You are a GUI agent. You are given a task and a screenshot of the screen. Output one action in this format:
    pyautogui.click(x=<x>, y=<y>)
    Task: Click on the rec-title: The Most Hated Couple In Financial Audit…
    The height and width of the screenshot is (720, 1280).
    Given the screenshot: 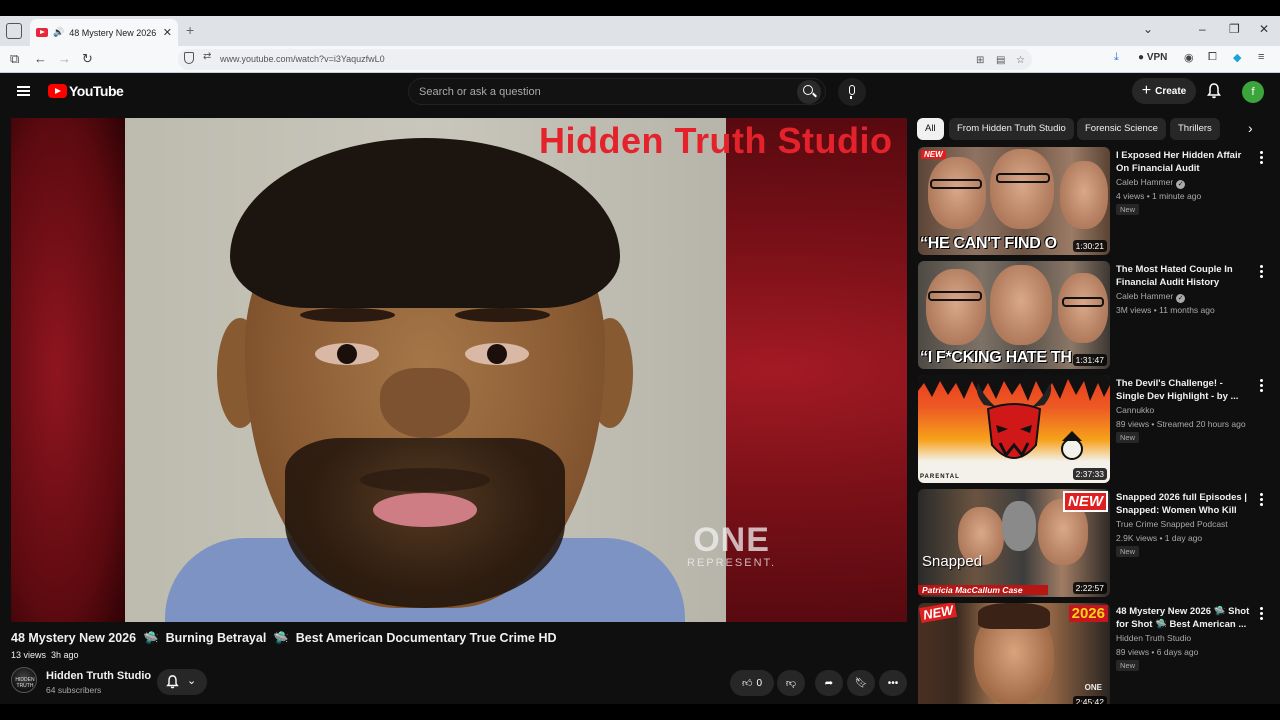 What is the action you would take?
    pyautogui.click(x=1183, y=276)
    